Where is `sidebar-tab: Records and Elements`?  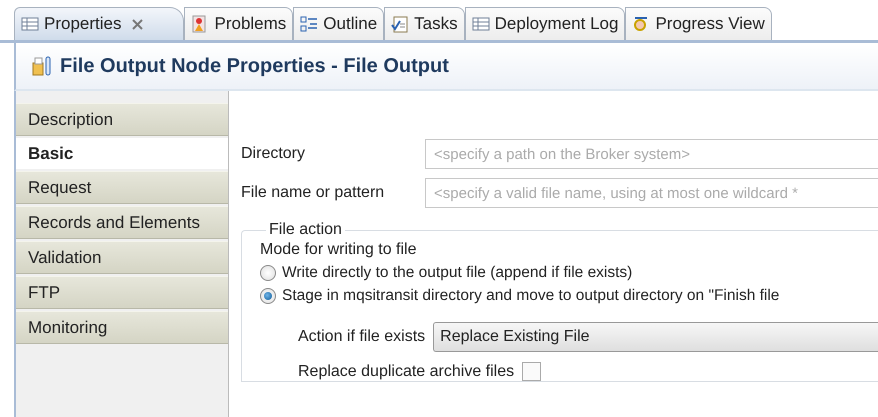 sidebar-tab: Records and Elements is located at coordinates (122, 222).